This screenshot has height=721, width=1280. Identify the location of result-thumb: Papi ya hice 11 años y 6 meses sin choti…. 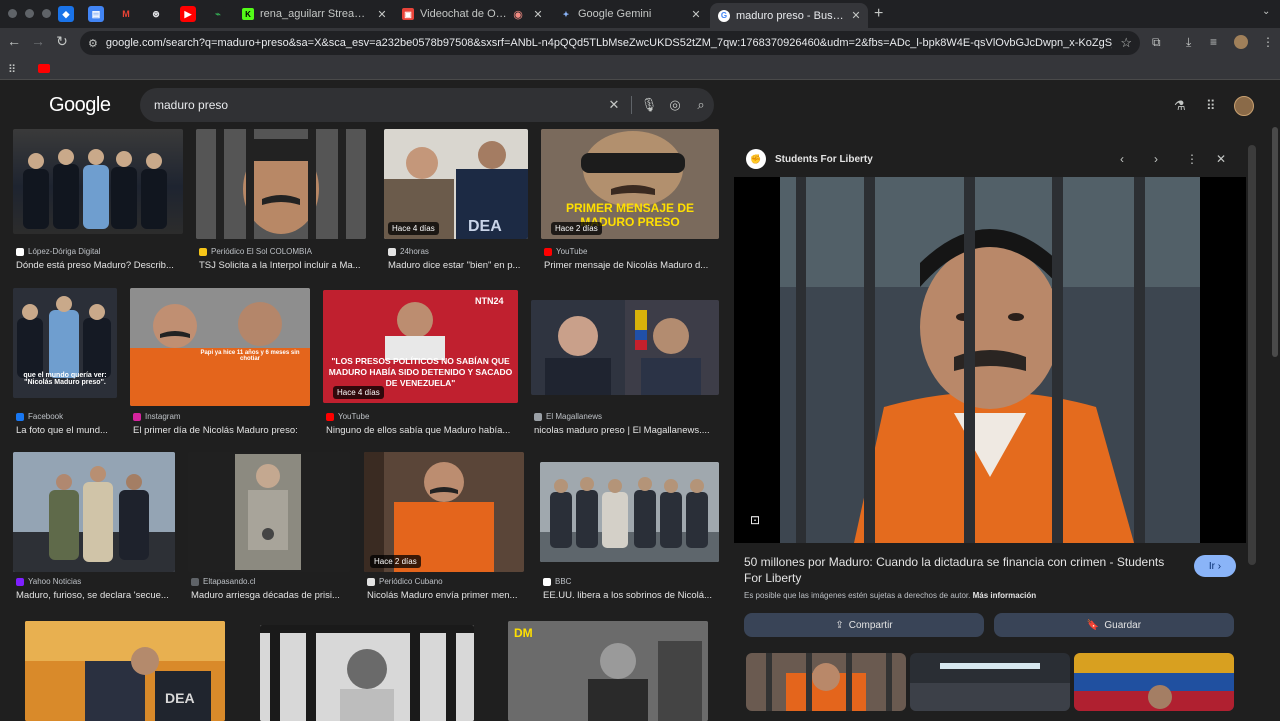
(220, 347).